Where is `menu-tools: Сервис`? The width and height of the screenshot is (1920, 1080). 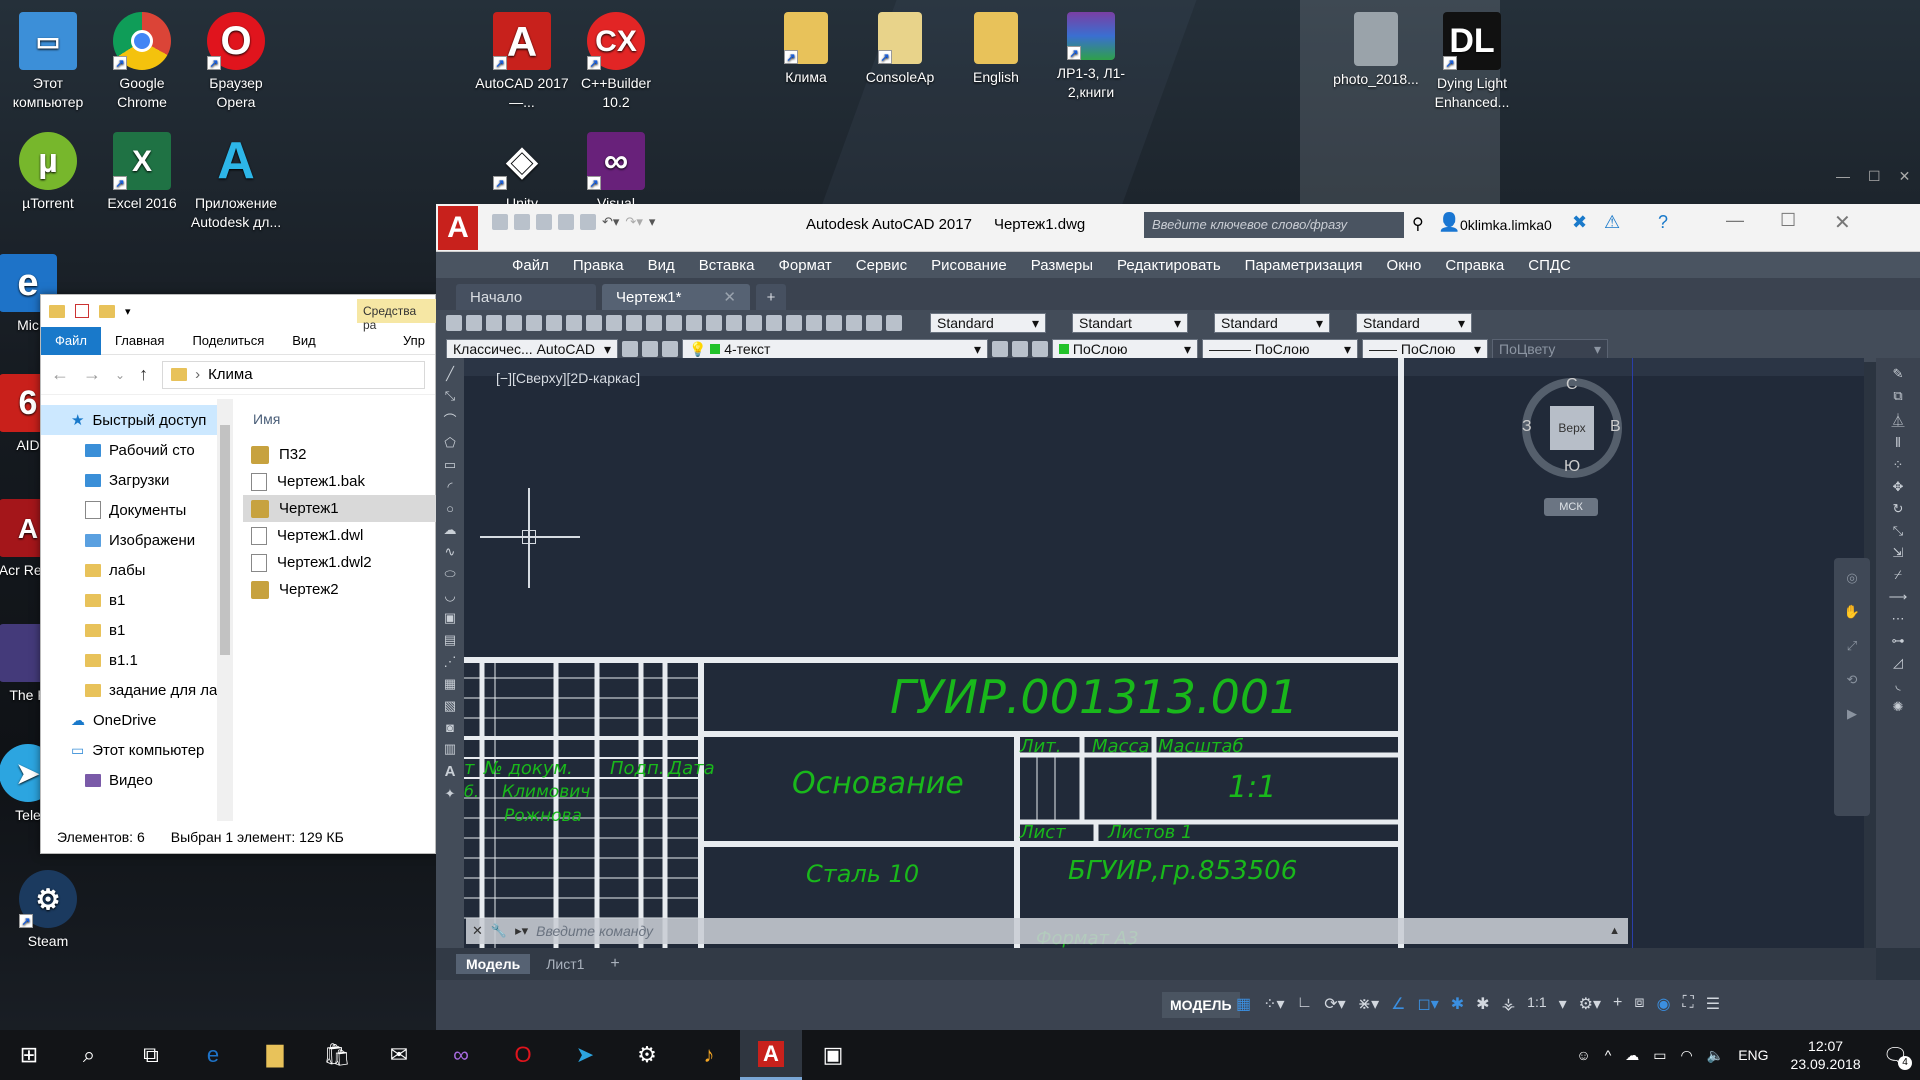
menu-tools: Сервис is located at coordinates (881, 265).